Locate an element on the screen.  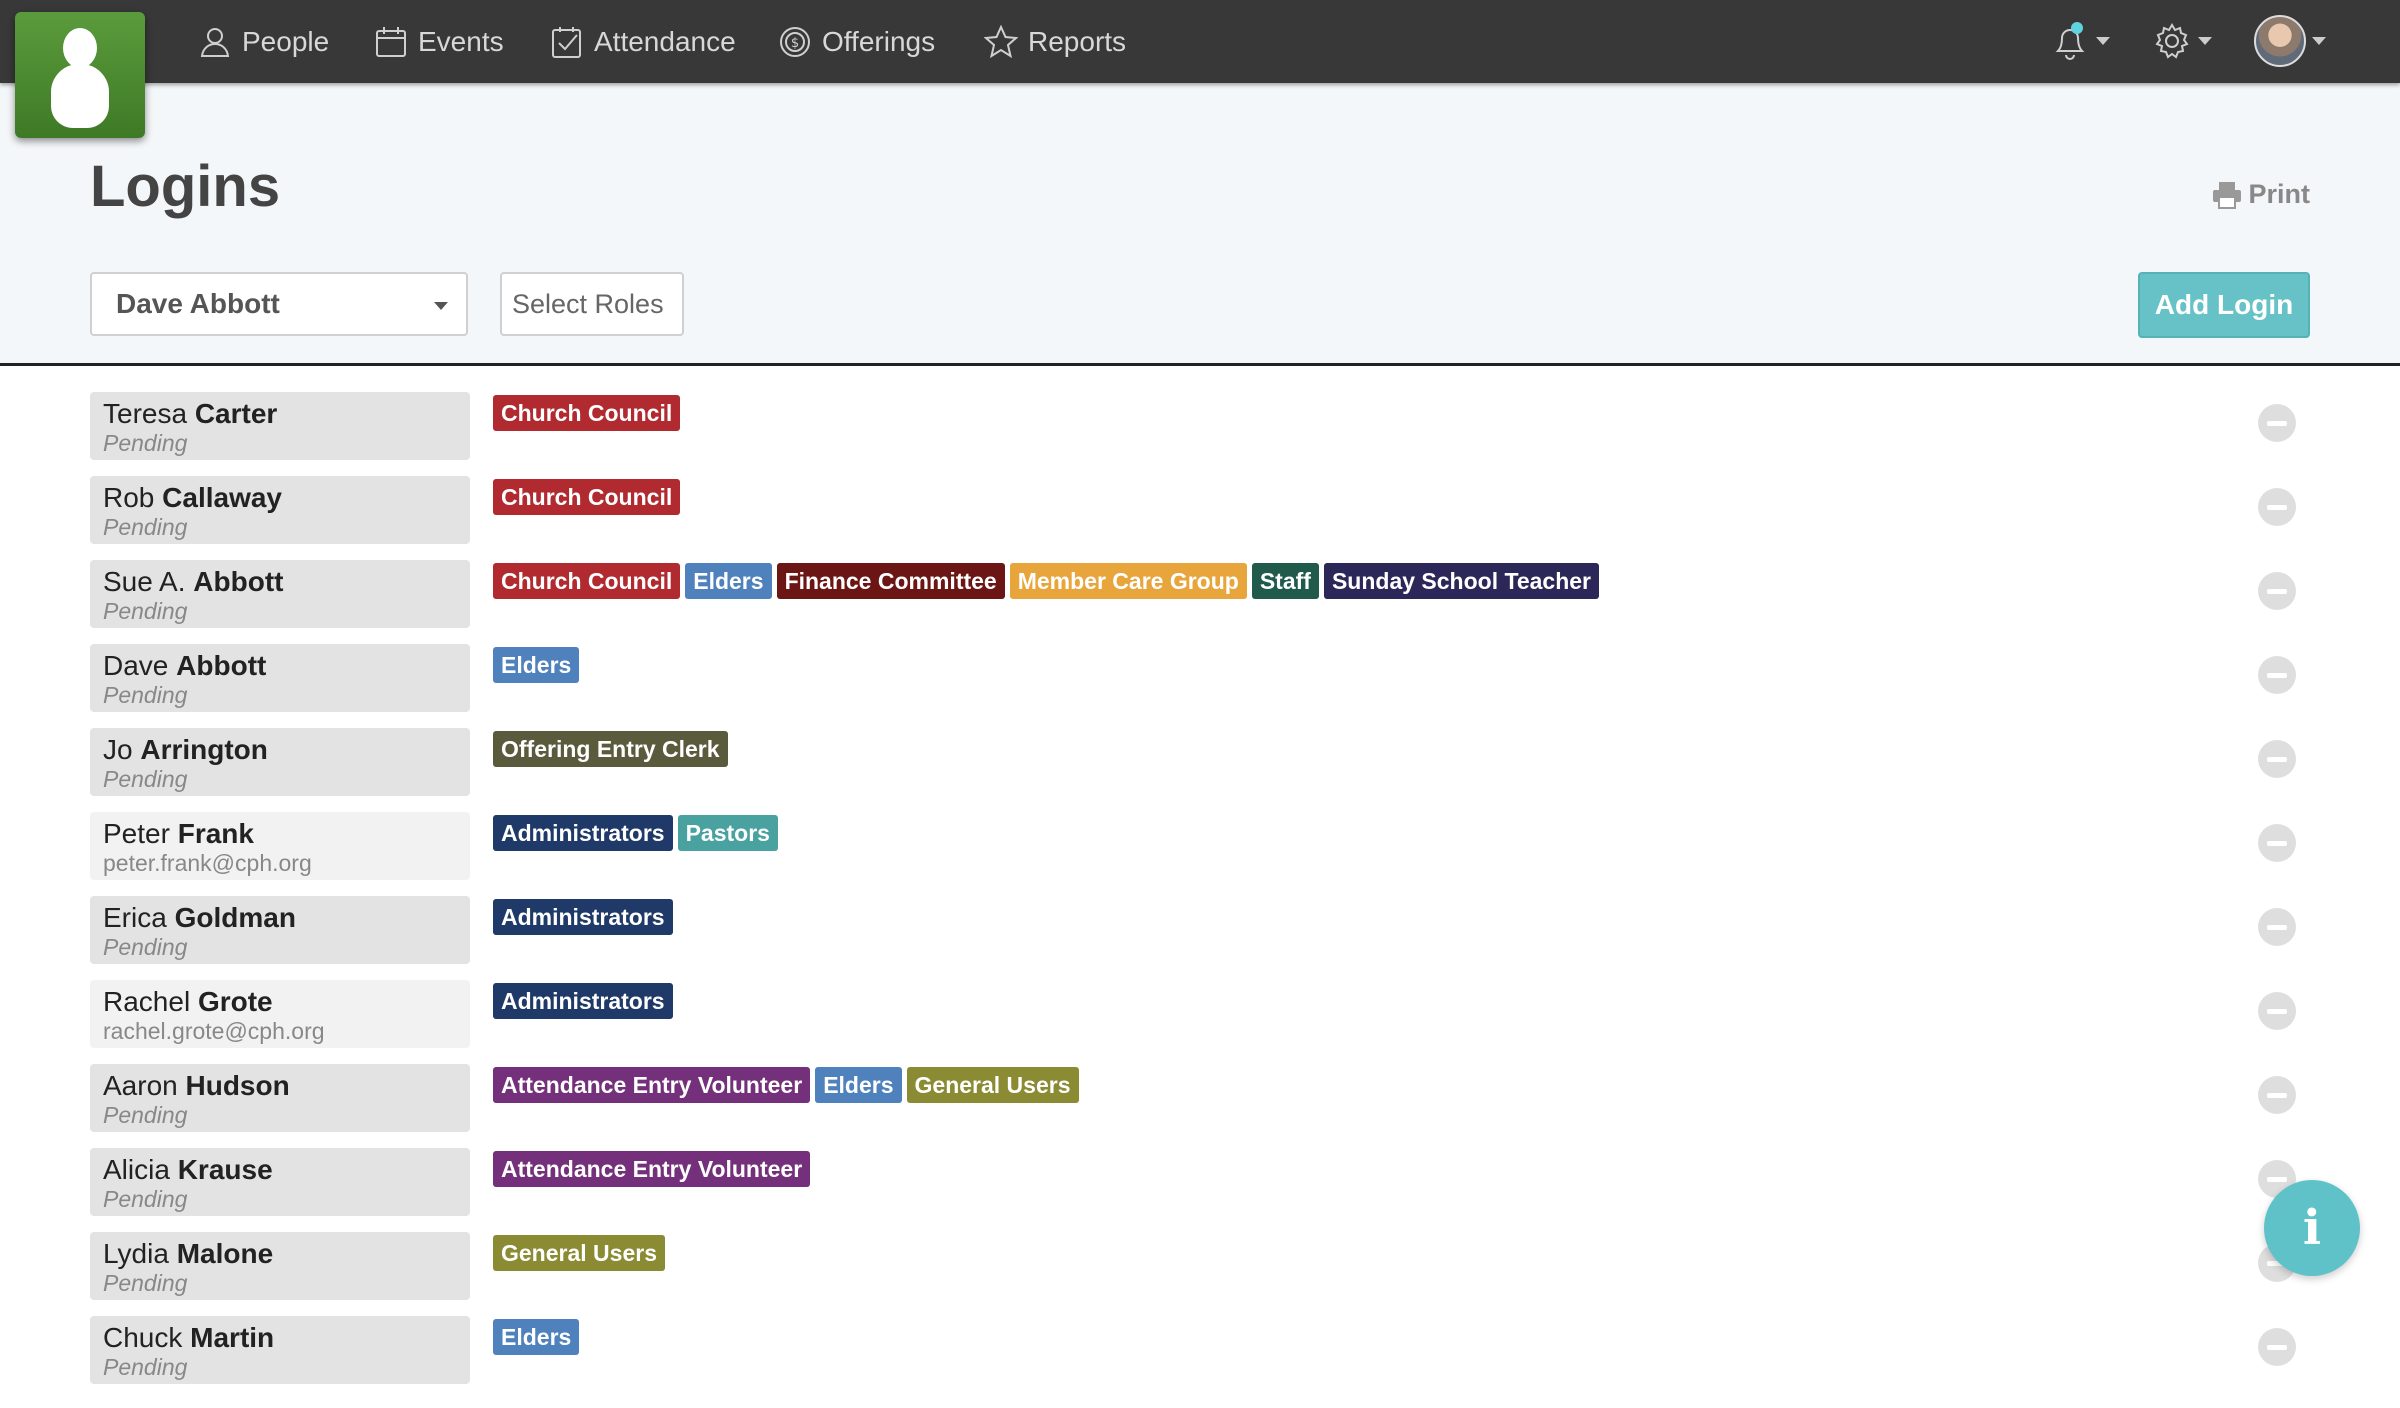
login-name-box: Teresa Carter Pending is located at coordinates (280, 426).